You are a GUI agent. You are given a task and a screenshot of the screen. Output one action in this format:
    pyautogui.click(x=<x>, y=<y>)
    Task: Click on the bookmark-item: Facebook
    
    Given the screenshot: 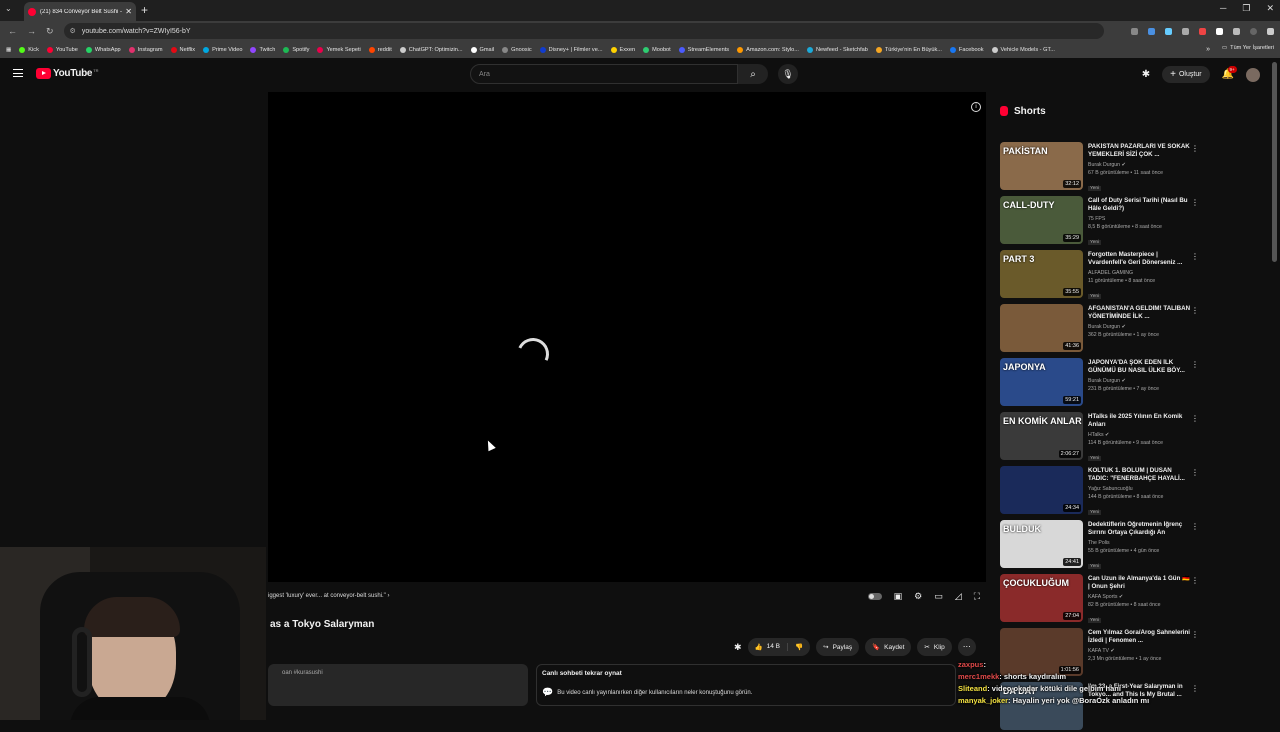 What is the action you would take?
    pyautogui.click(x=966, y=49)
    